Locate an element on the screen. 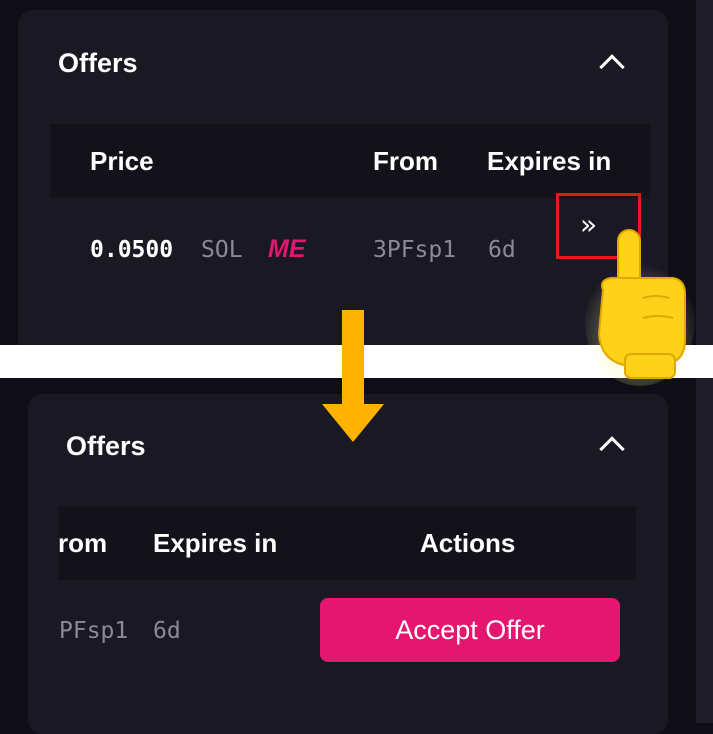 This screenshot has height=734, width=713. table-header: rom Expires in Actions is located at coordinates (347, 543).